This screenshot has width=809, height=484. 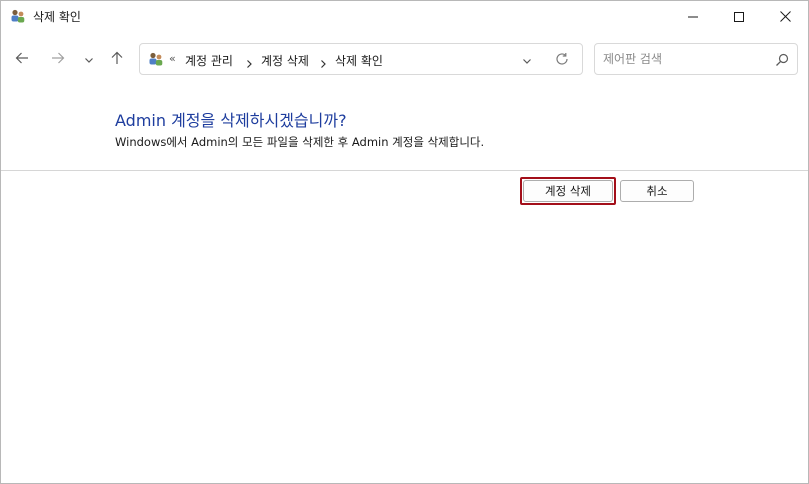 I want to click on arrow-left-icon, so click(x=22, y=59).